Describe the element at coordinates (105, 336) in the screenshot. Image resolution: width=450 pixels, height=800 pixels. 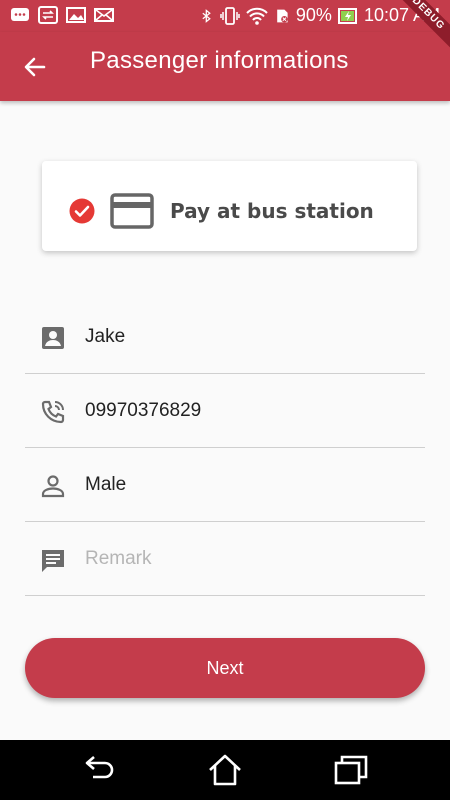
I see `name-value: Jake` at that location.